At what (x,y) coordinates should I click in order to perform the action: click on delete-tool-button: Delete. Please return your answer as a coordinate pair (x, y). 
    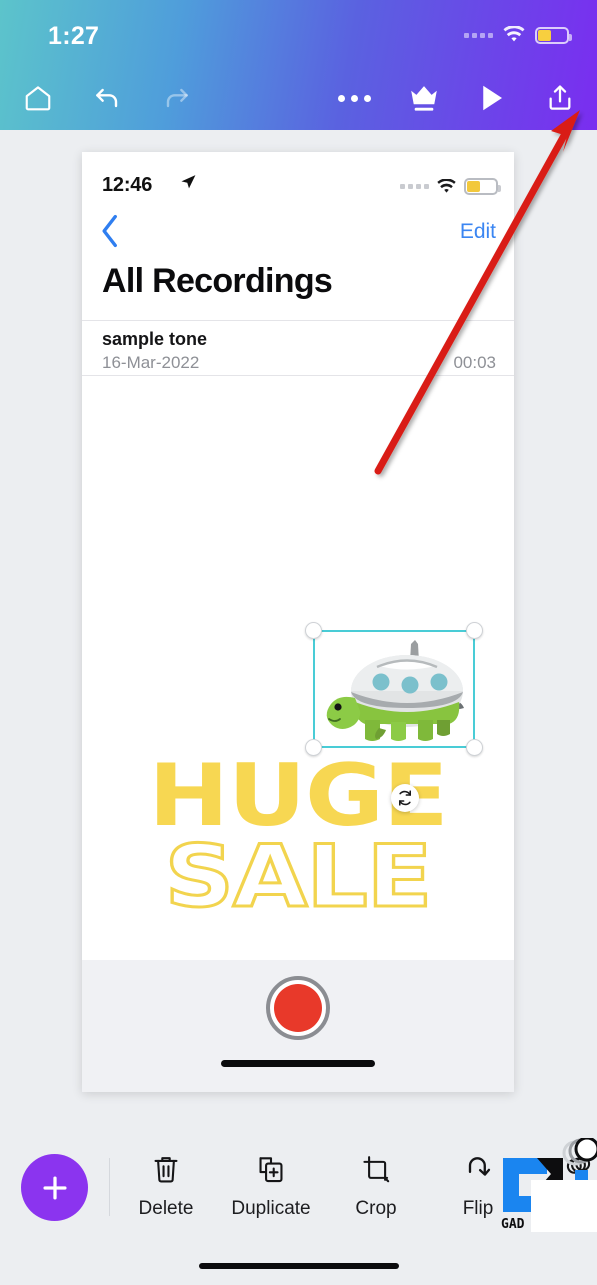
    Looking at the image, I should click on (166, 1187).